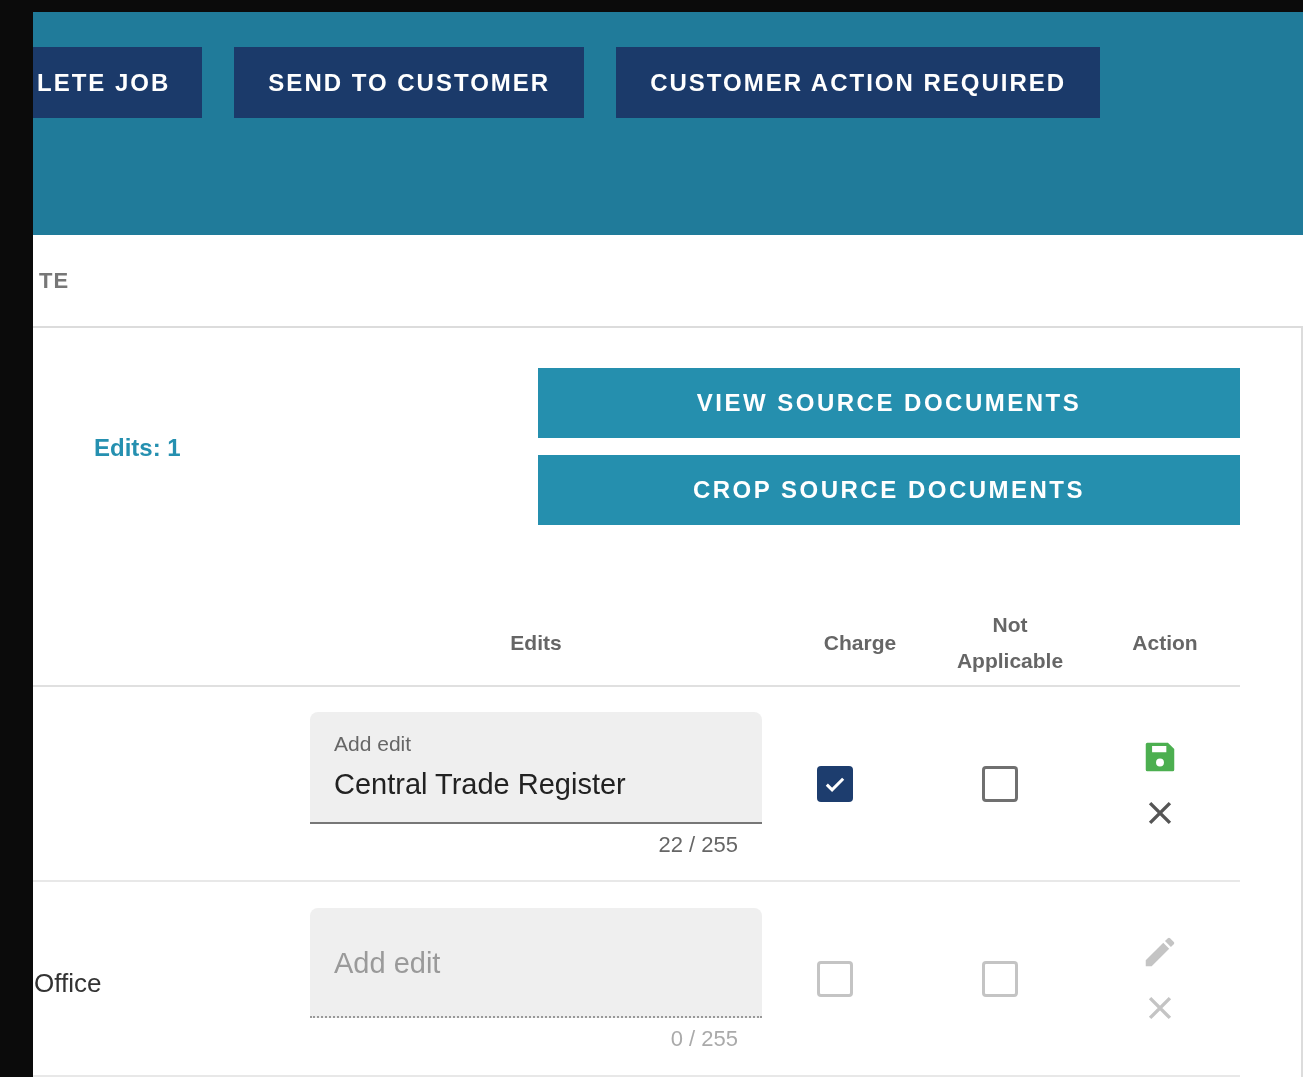  What do you see at coordinates (889, 403) in the screenshot?
I see `document-button: VIEW SOURCE DOCUMENTS` at bounding box center [889, 403].